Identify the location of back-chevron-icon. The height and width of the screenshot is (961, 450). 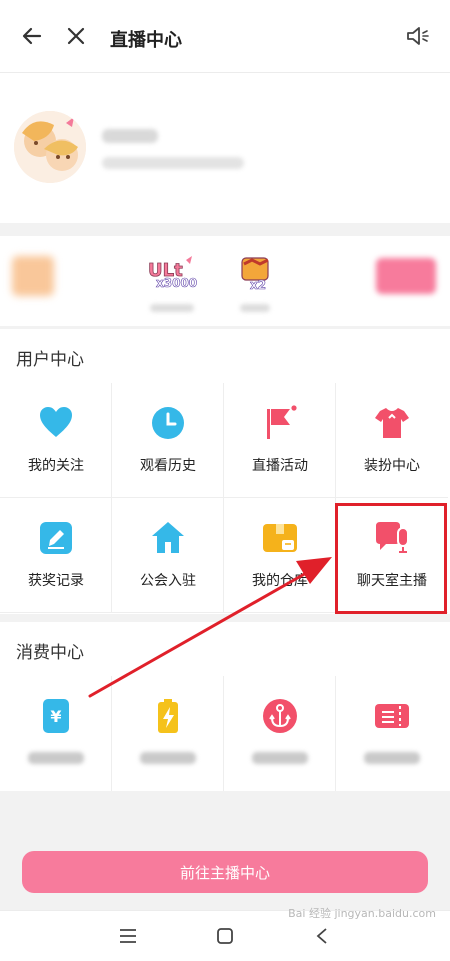
(322, 936).